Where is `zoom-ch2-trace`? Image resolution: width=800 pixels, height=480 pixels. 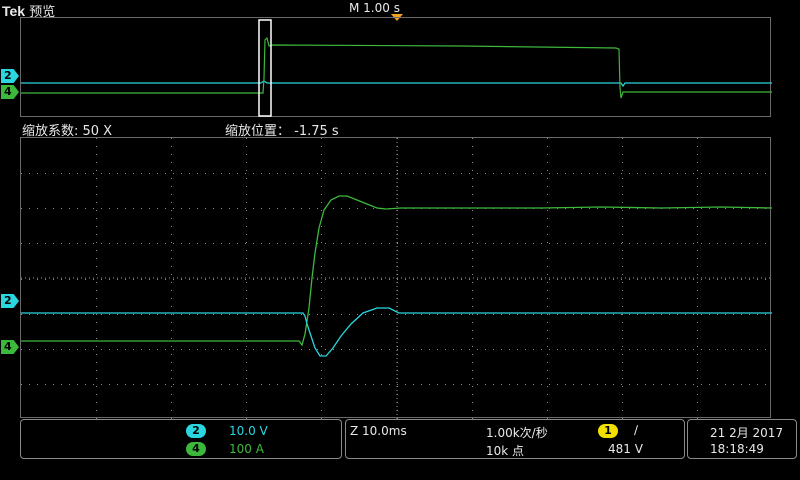
zoom-ch2-trace is located at coordinates (396, 332).